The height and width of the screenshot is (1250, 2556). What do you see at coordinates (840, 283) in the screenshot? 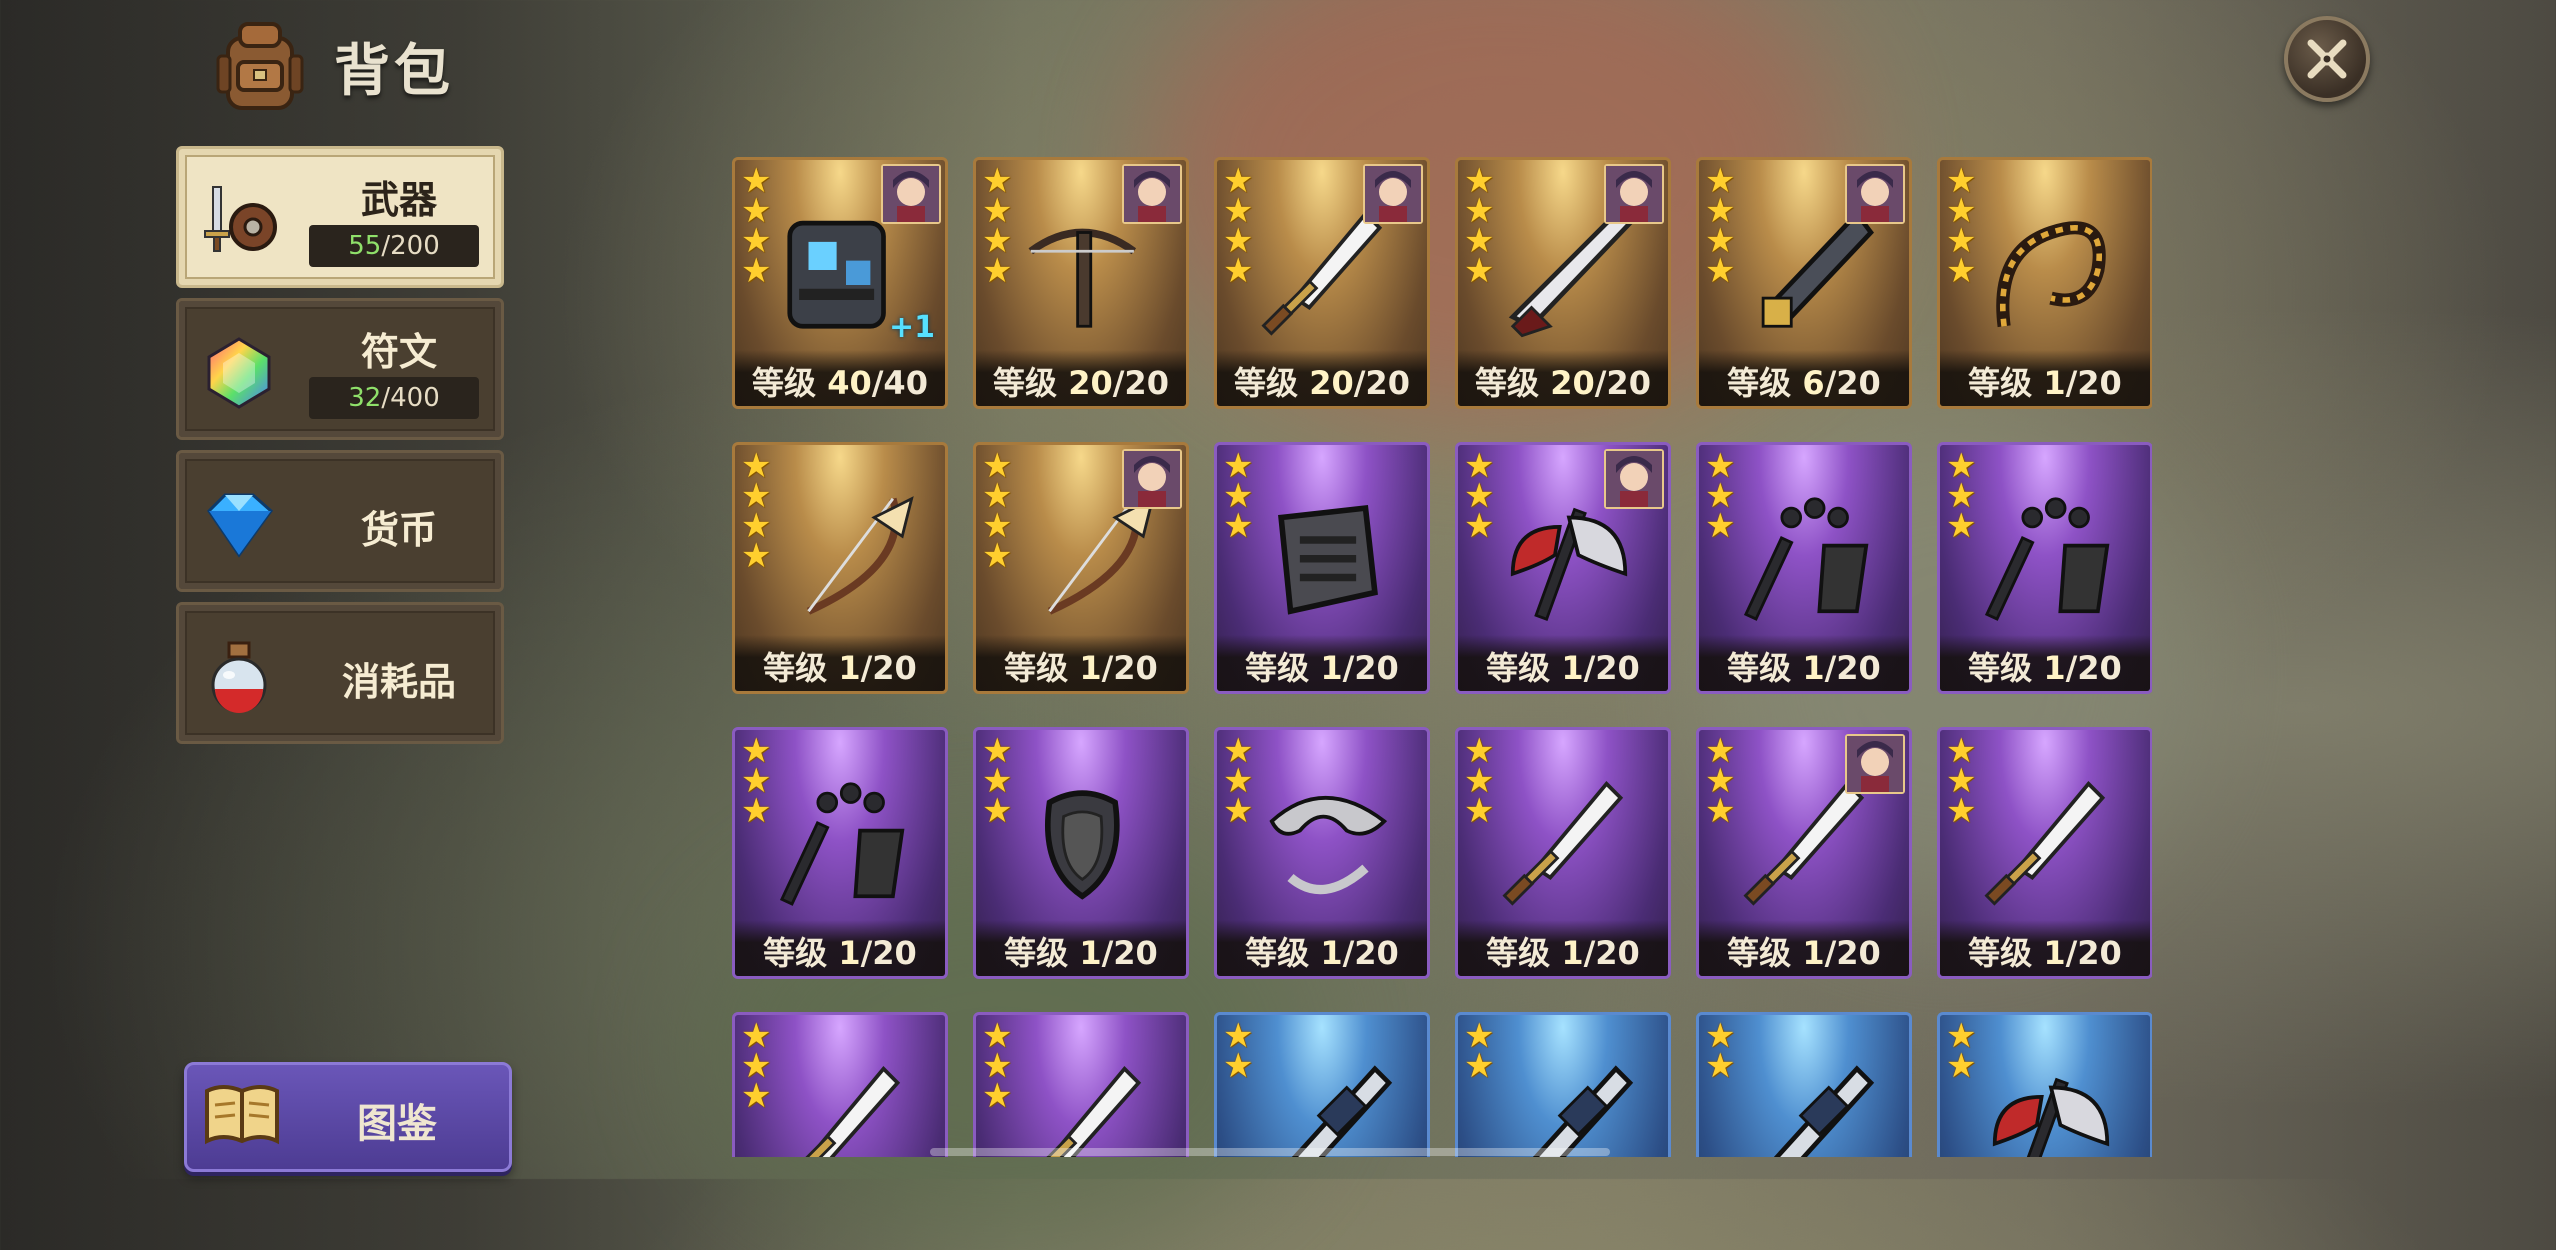
I see `item-card: ★ ★ ★ ★ +1 等级 40/40` at bounding box center [840, 283].